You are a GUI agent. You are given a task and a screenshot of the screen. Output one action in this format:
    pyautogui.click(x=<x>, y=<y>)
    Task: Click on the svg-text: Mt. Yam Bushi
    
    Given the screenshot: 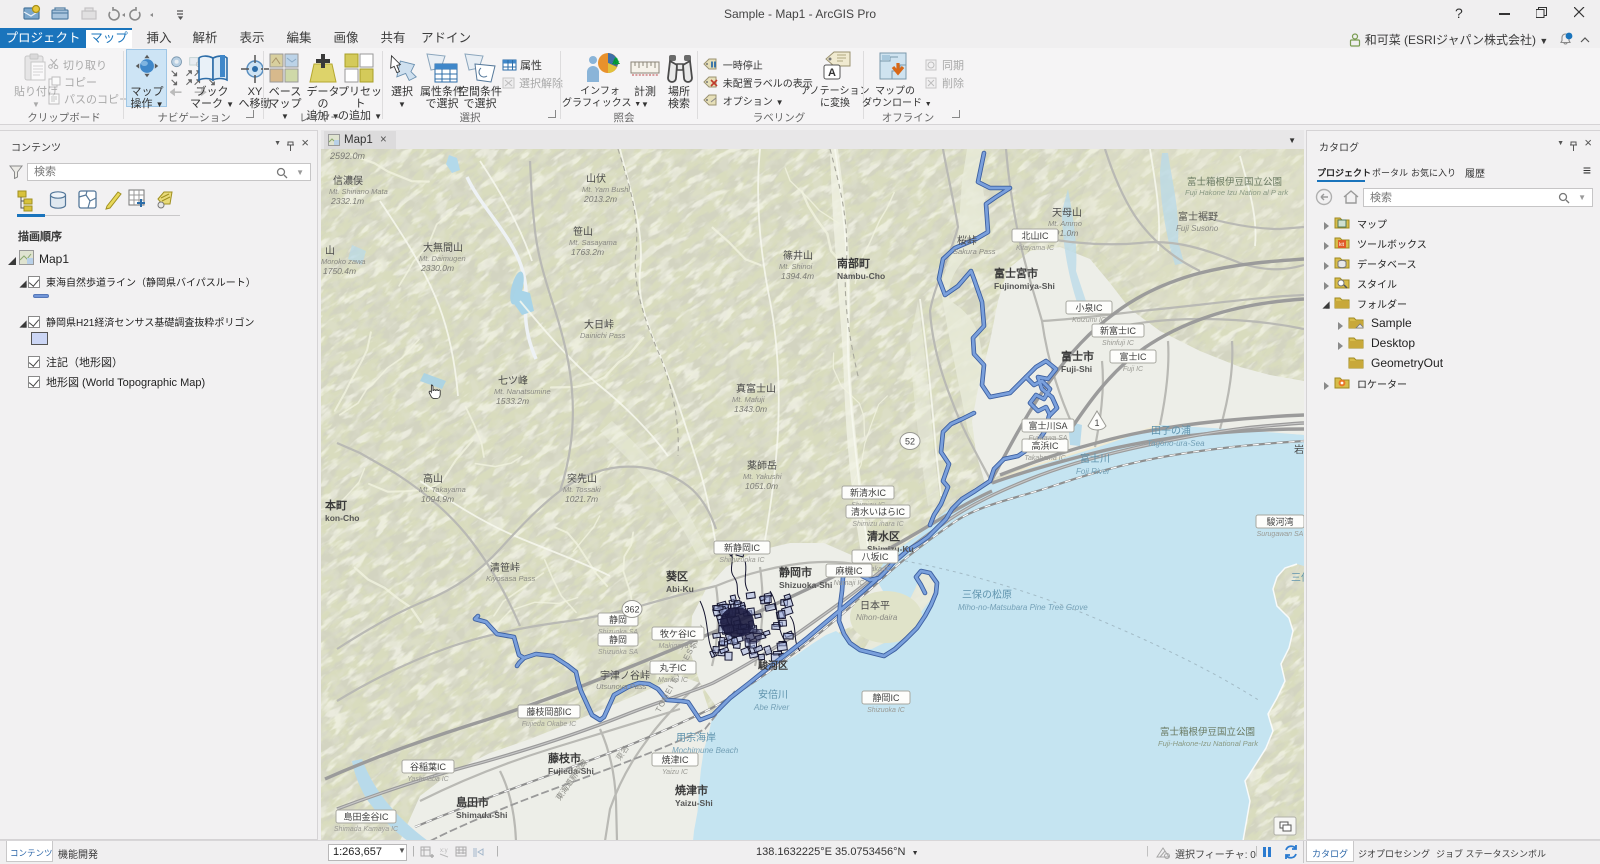 What is the action you would take?
    pyautogui.click(x=606, y=189)
    